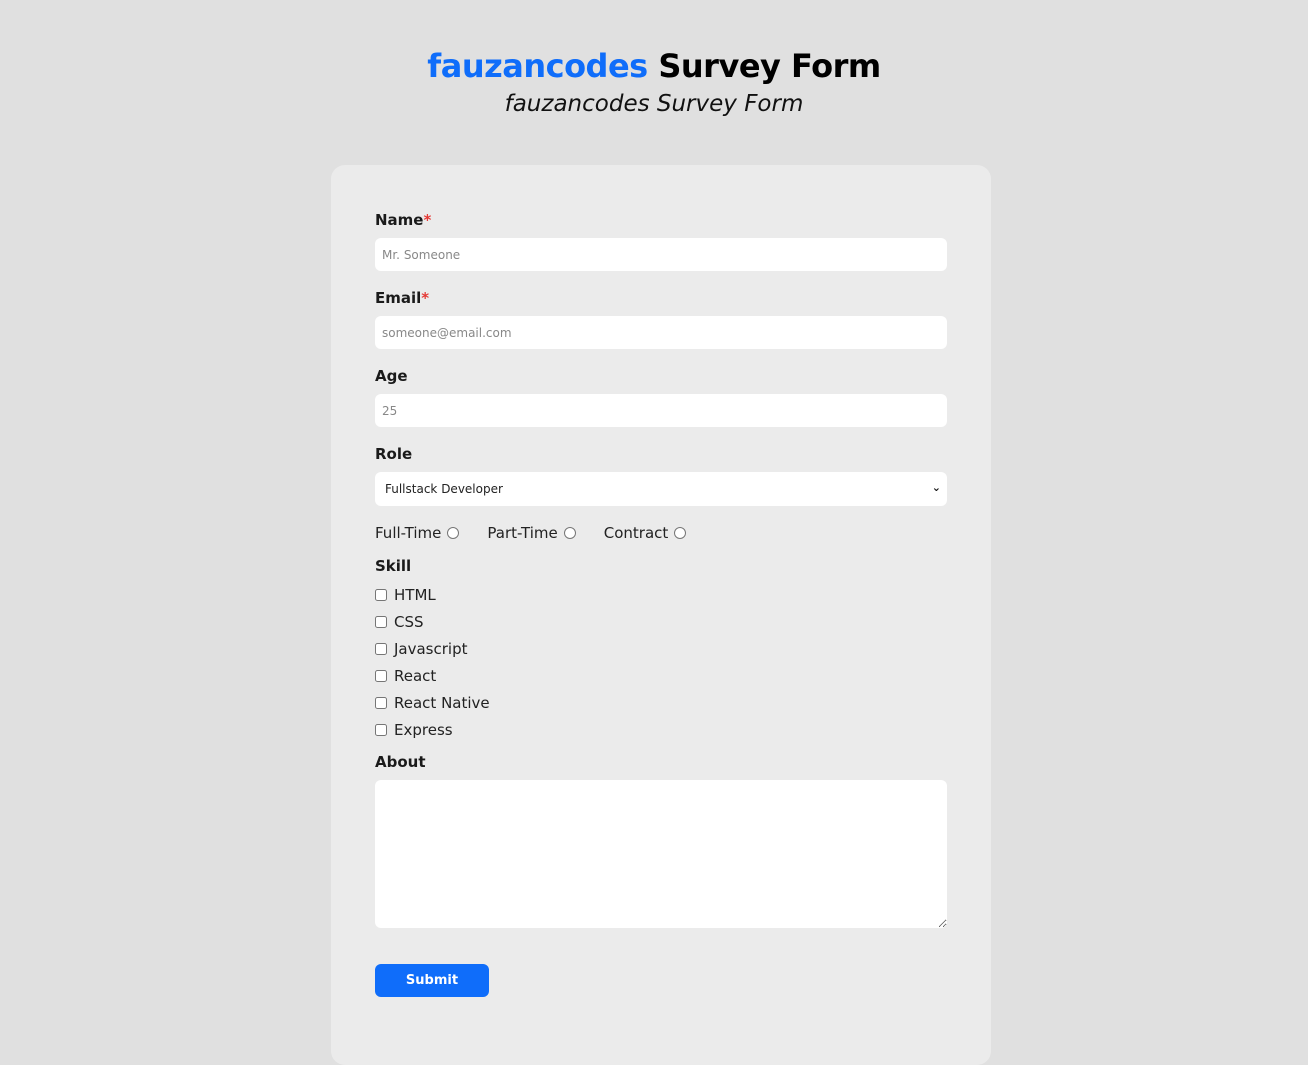 The image size is (1308, 1065). I want to click on role-select: Fullstack Developer, so click(661, 489).